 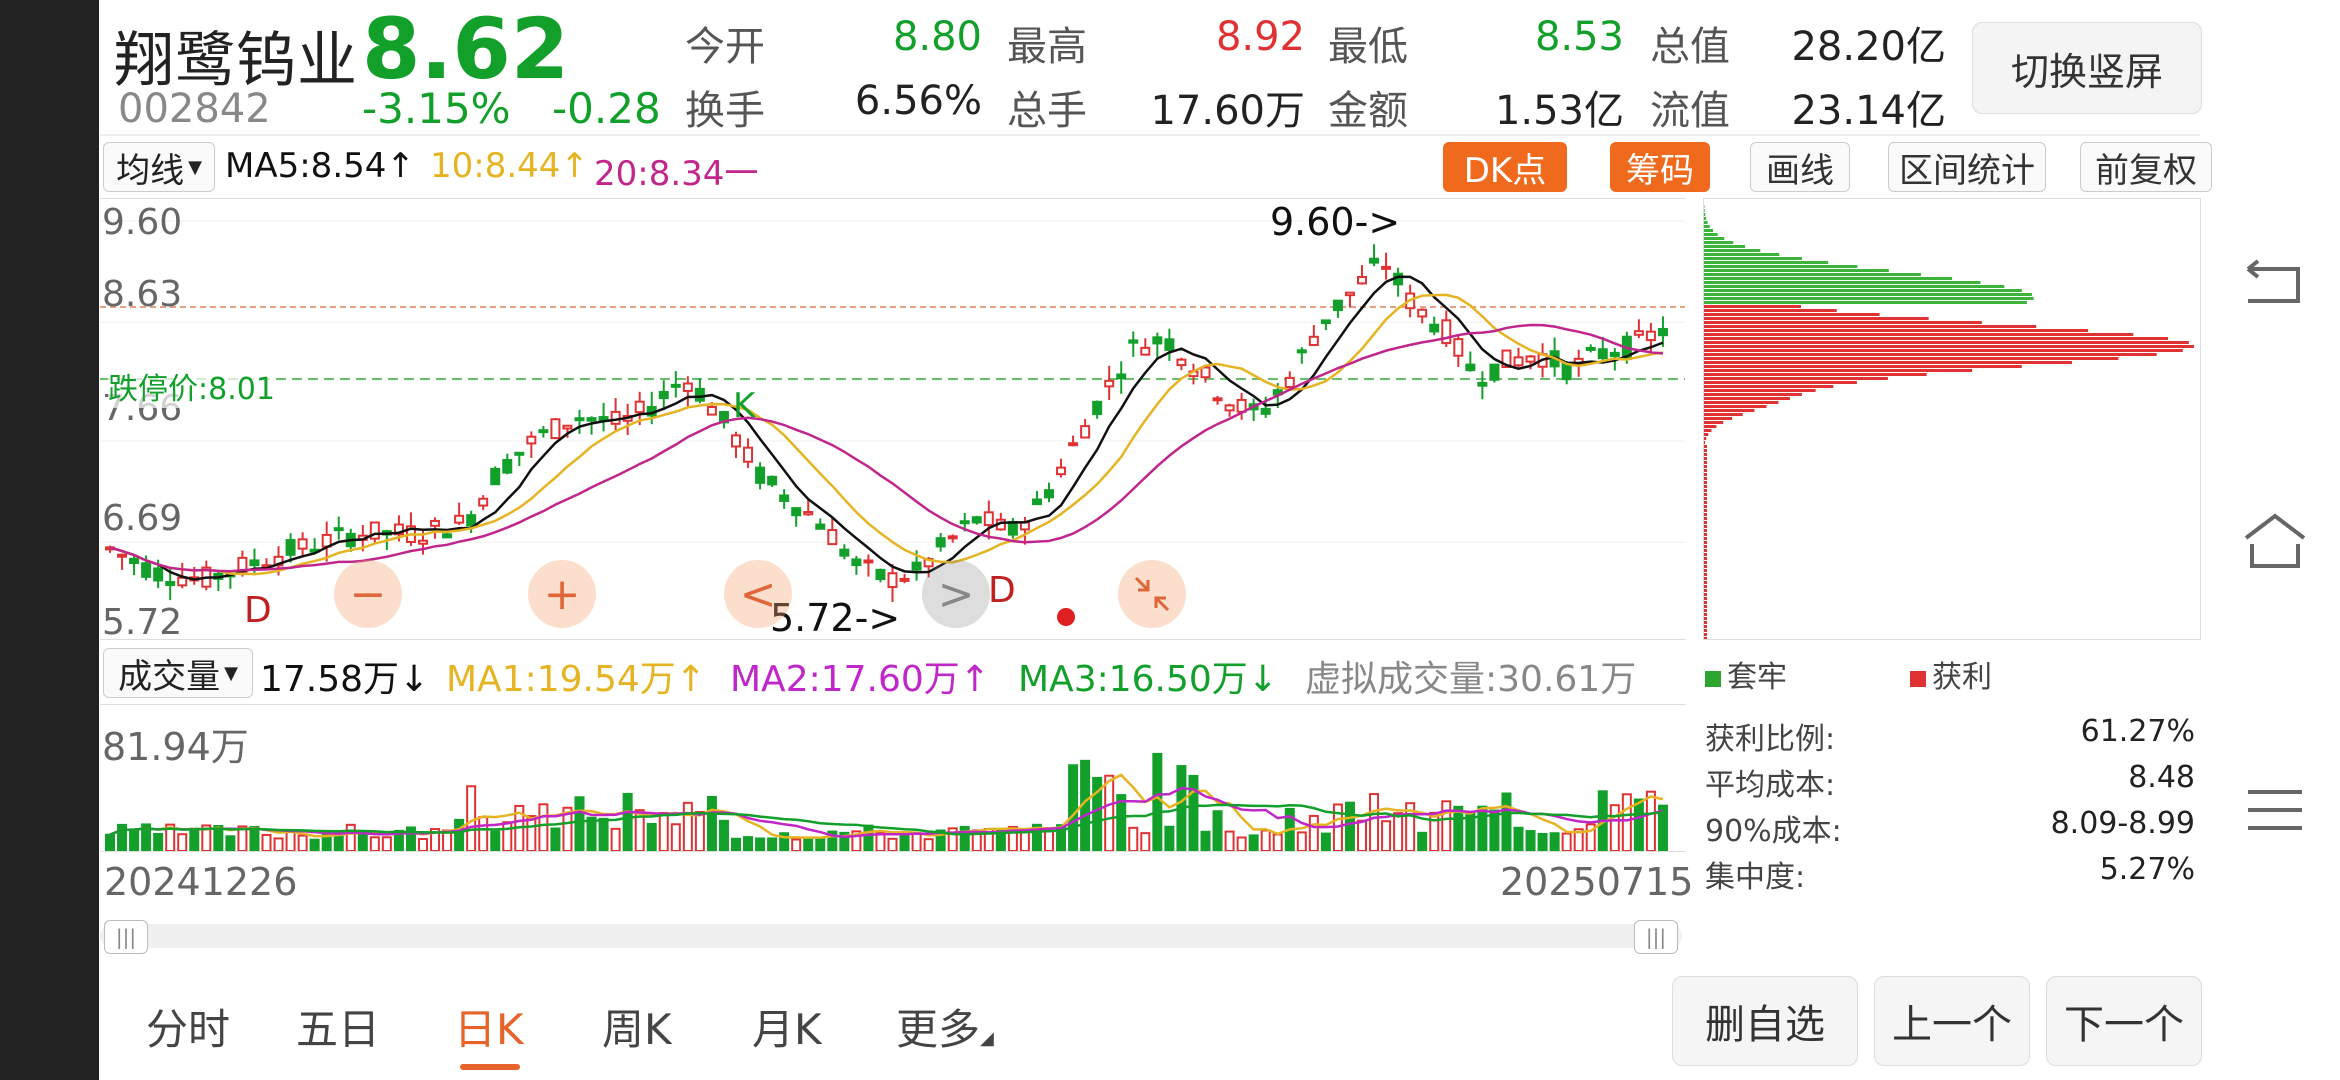 I want to click on menu-icon, so click(x=2275, y=810).